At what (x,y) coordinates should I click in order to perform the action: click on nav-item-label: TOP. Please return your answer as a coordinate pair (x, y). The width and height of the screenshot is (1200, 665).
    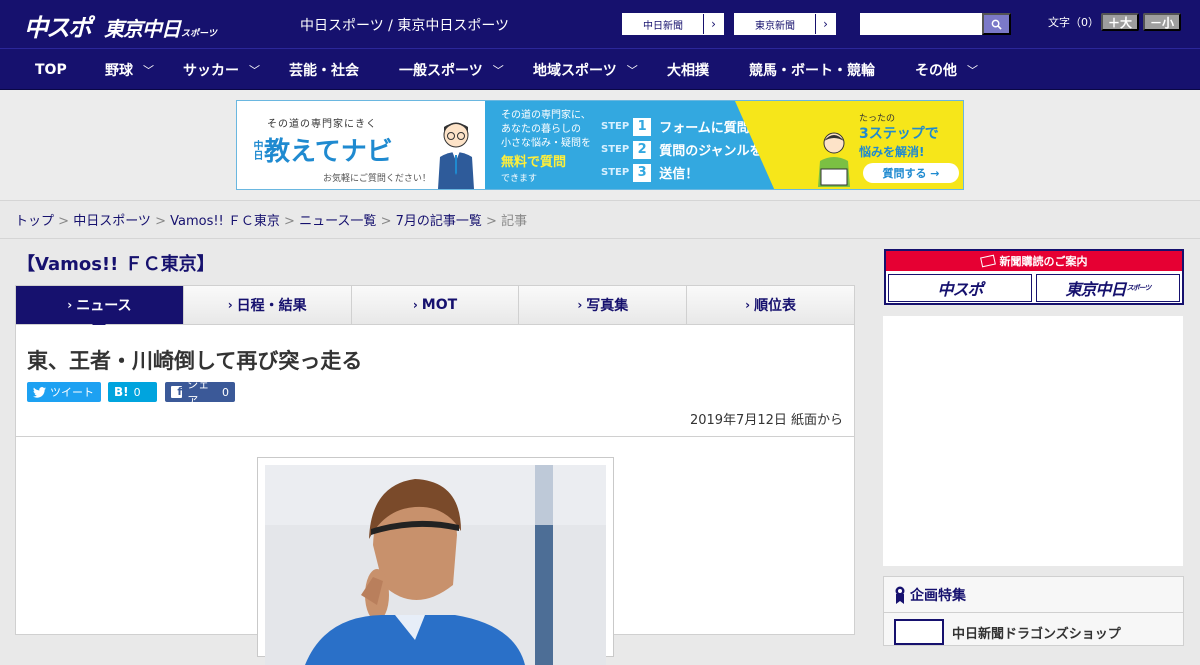
    Looking at the image, I should click on (51, 69).